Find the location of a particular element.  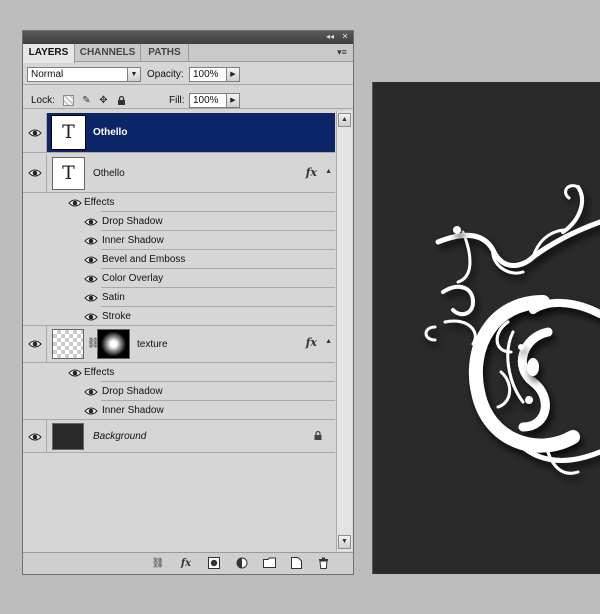

panel-menu-icon: ▾≡ is located at coordinates (342, 52).